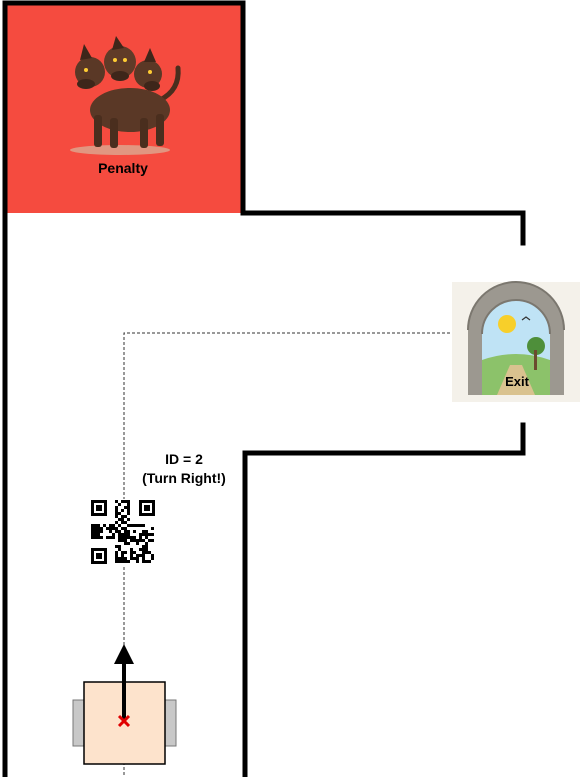 This screenshot has width=584, height=777. I want to click on robot-right-wheel, so click(170, 723).